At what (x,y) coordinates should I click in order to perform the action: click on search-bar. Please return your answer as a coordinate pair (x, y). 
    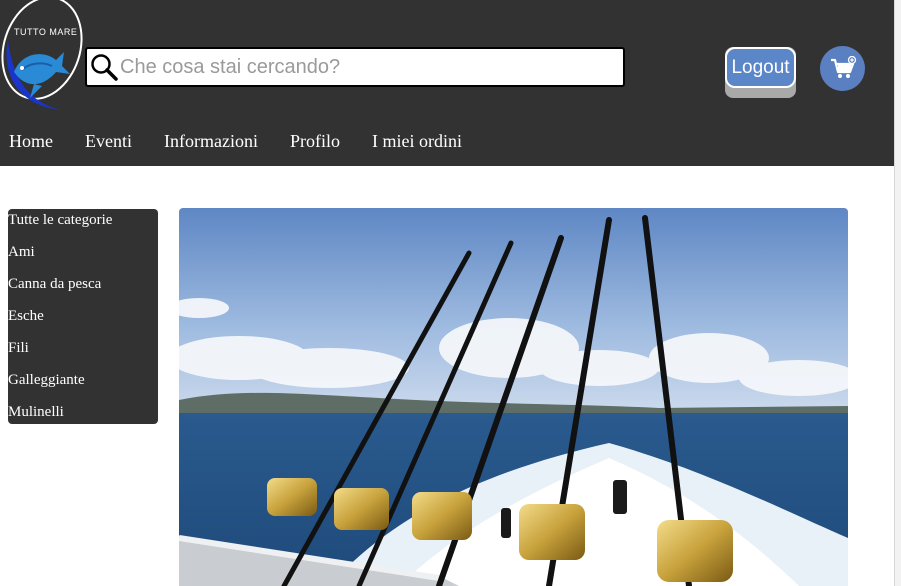
    Looking at the image, I should click on (355, 67).